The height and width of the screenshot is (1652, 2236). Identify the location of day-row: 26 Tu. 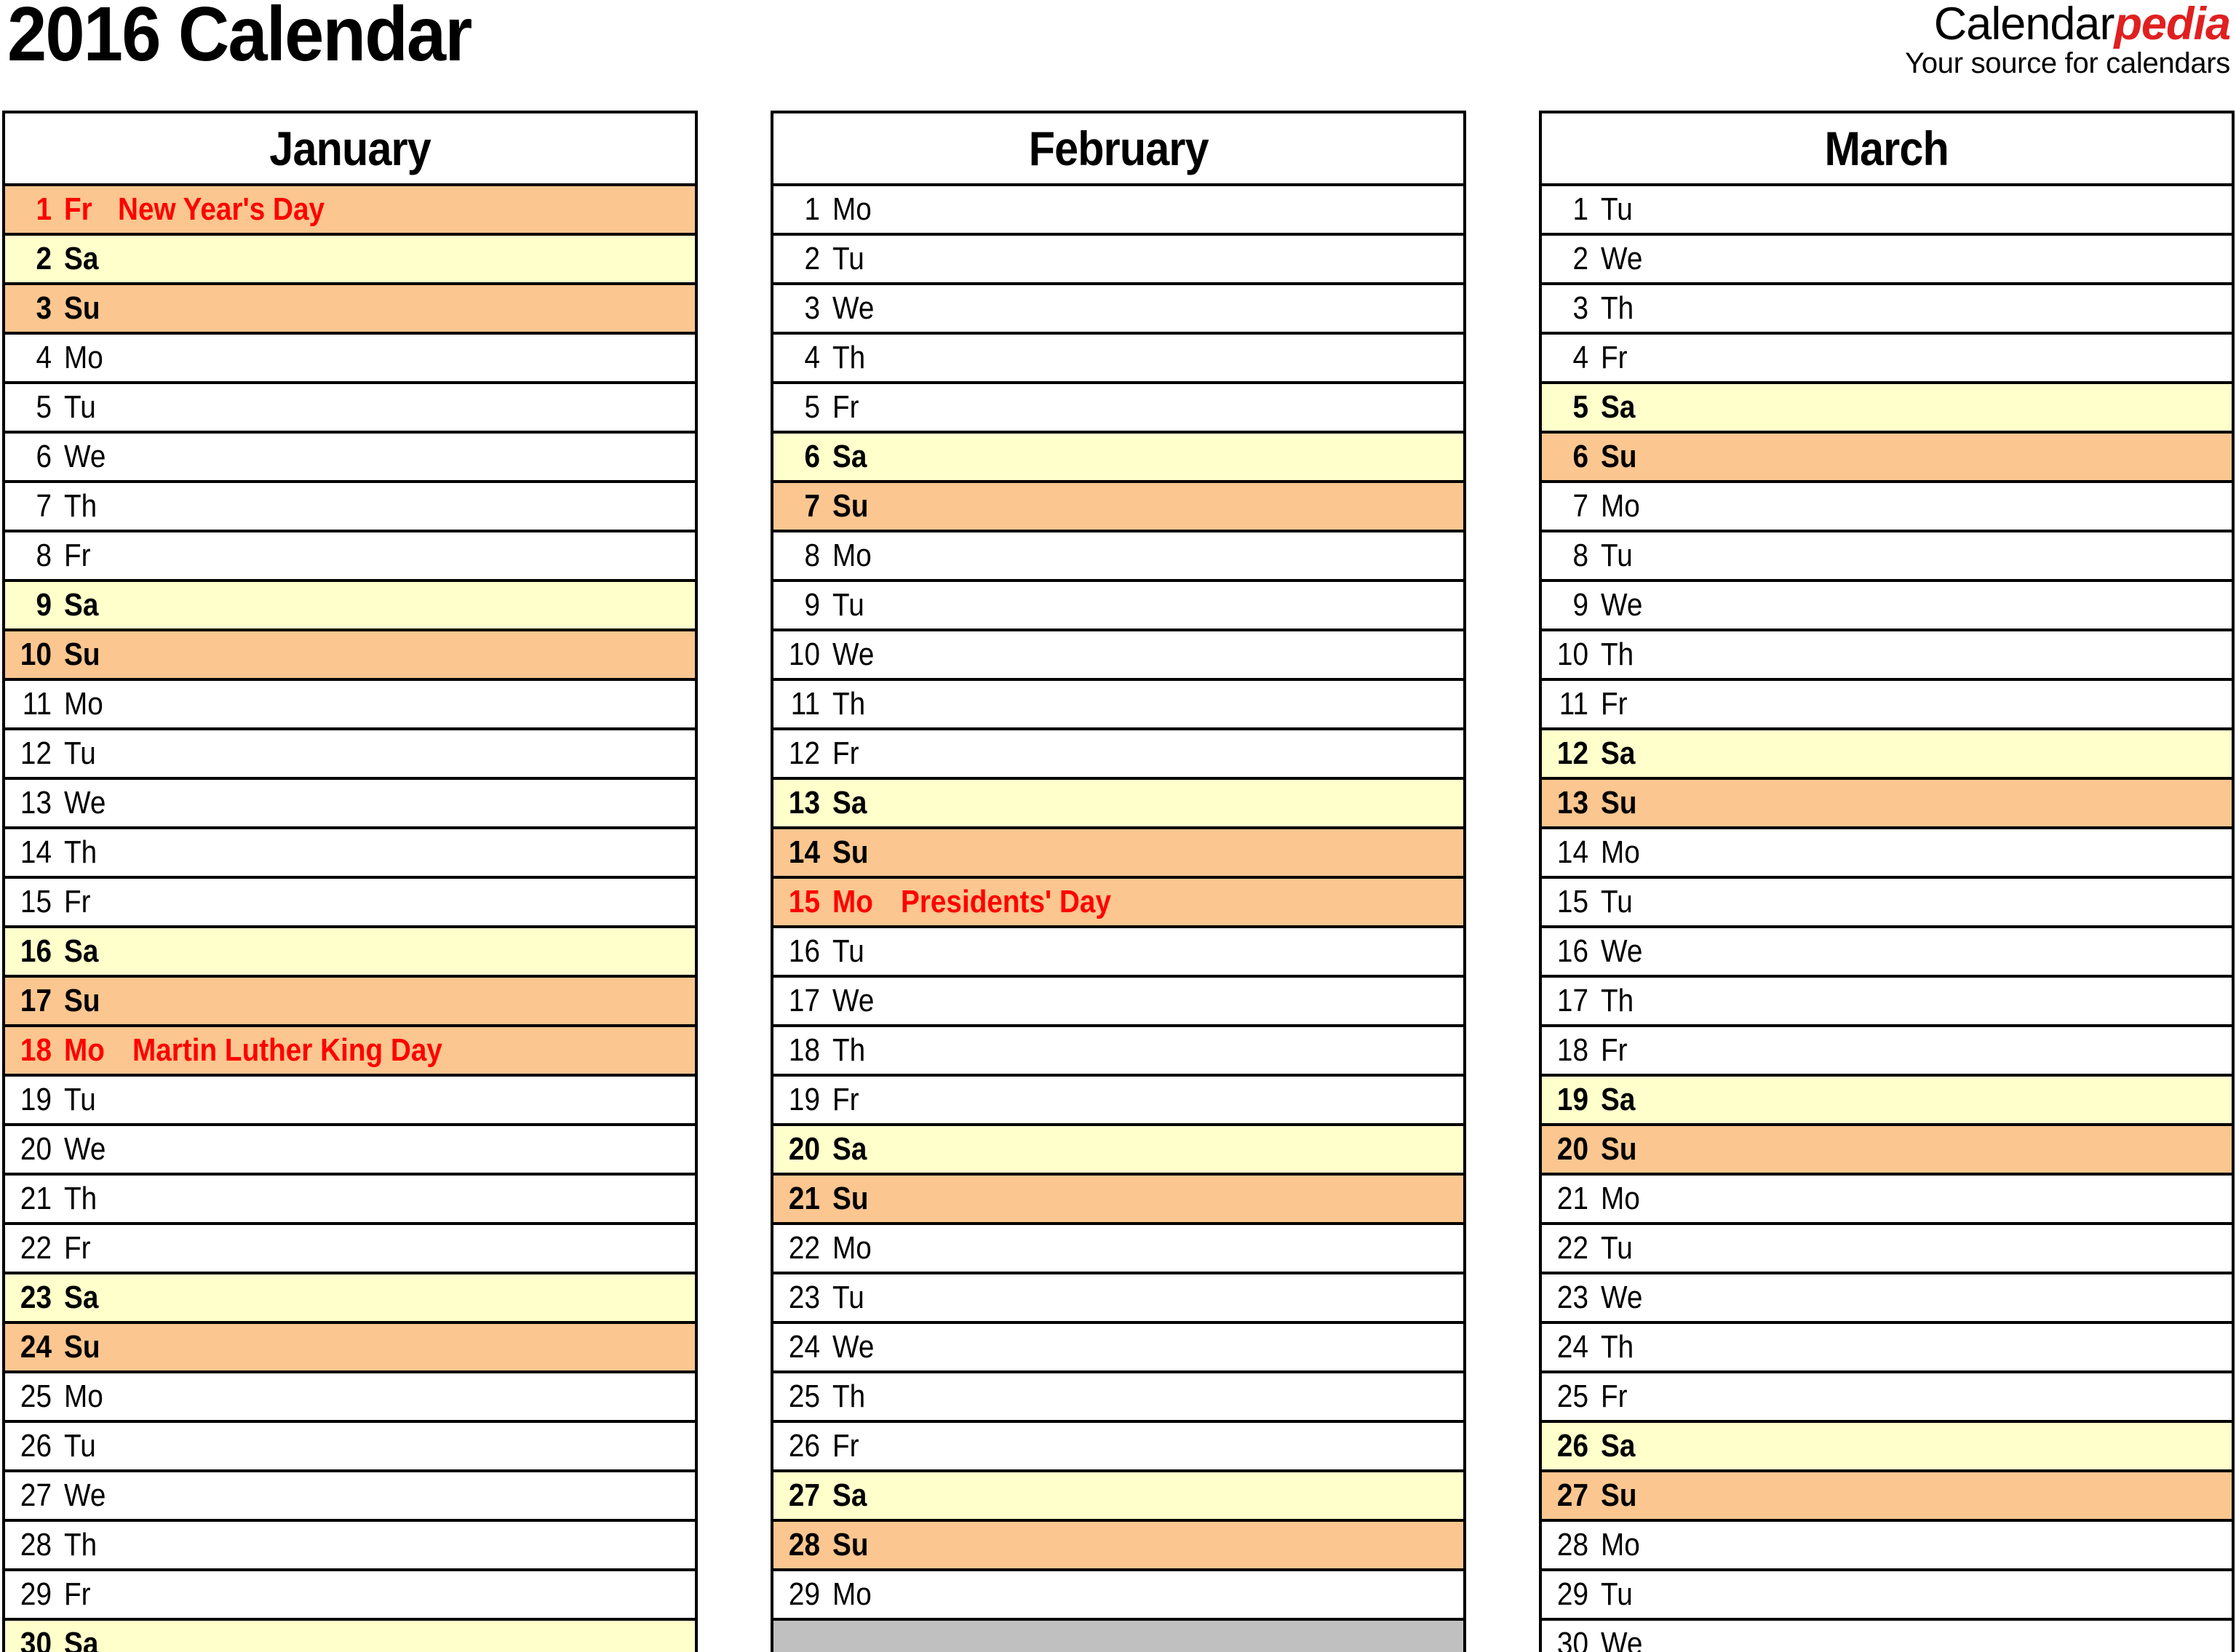
(350, 1447).